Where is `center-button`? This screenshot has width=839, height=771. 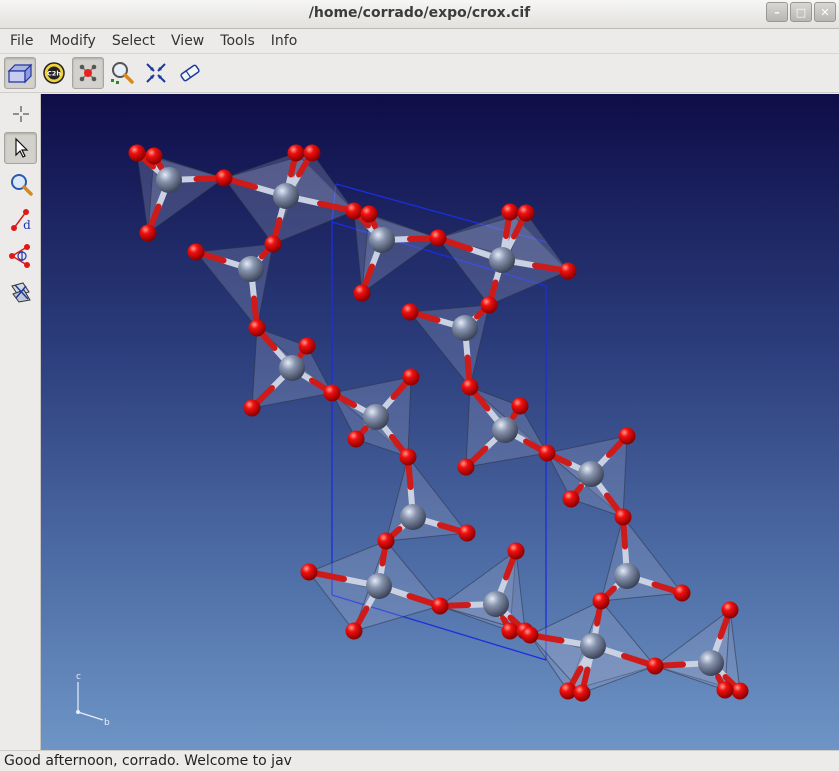 center-button is located at coordinates (156, 73).